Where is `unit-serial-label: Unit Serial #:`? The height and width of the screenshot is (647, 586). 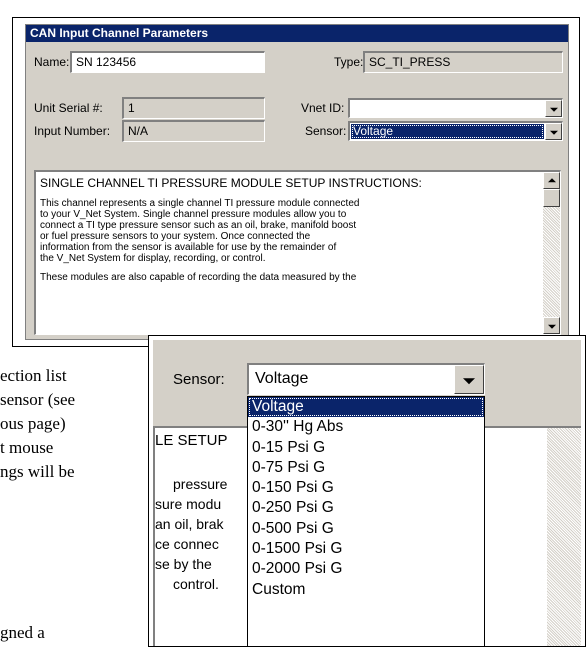 unit-serial-label: Unit Serial #: is located at coordinates (68, 108).